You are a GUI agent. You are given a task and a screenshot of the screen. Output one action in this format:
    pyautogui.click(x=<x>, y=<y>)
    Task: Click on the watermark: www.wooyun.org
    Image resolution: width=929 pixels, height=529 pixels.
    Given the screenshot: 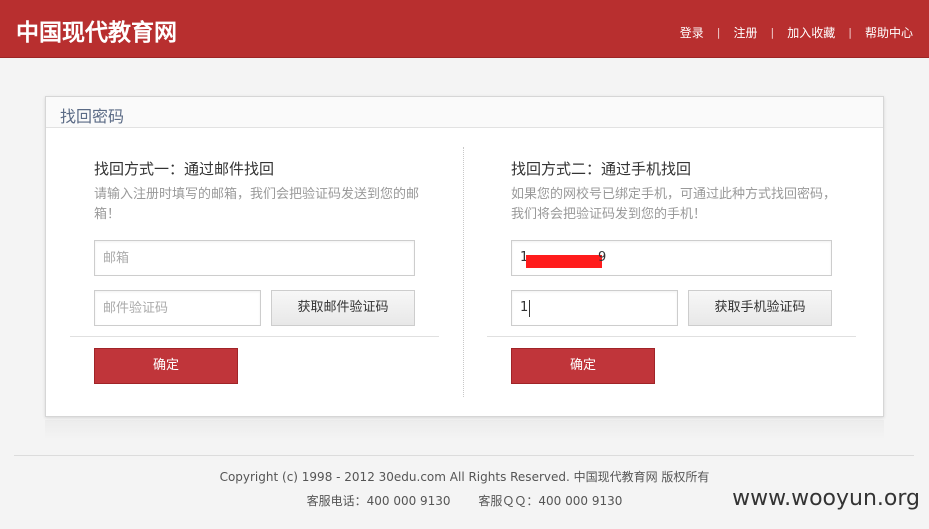 What is the action you would take?
    pyautogui.click(x=826, y=498)
    